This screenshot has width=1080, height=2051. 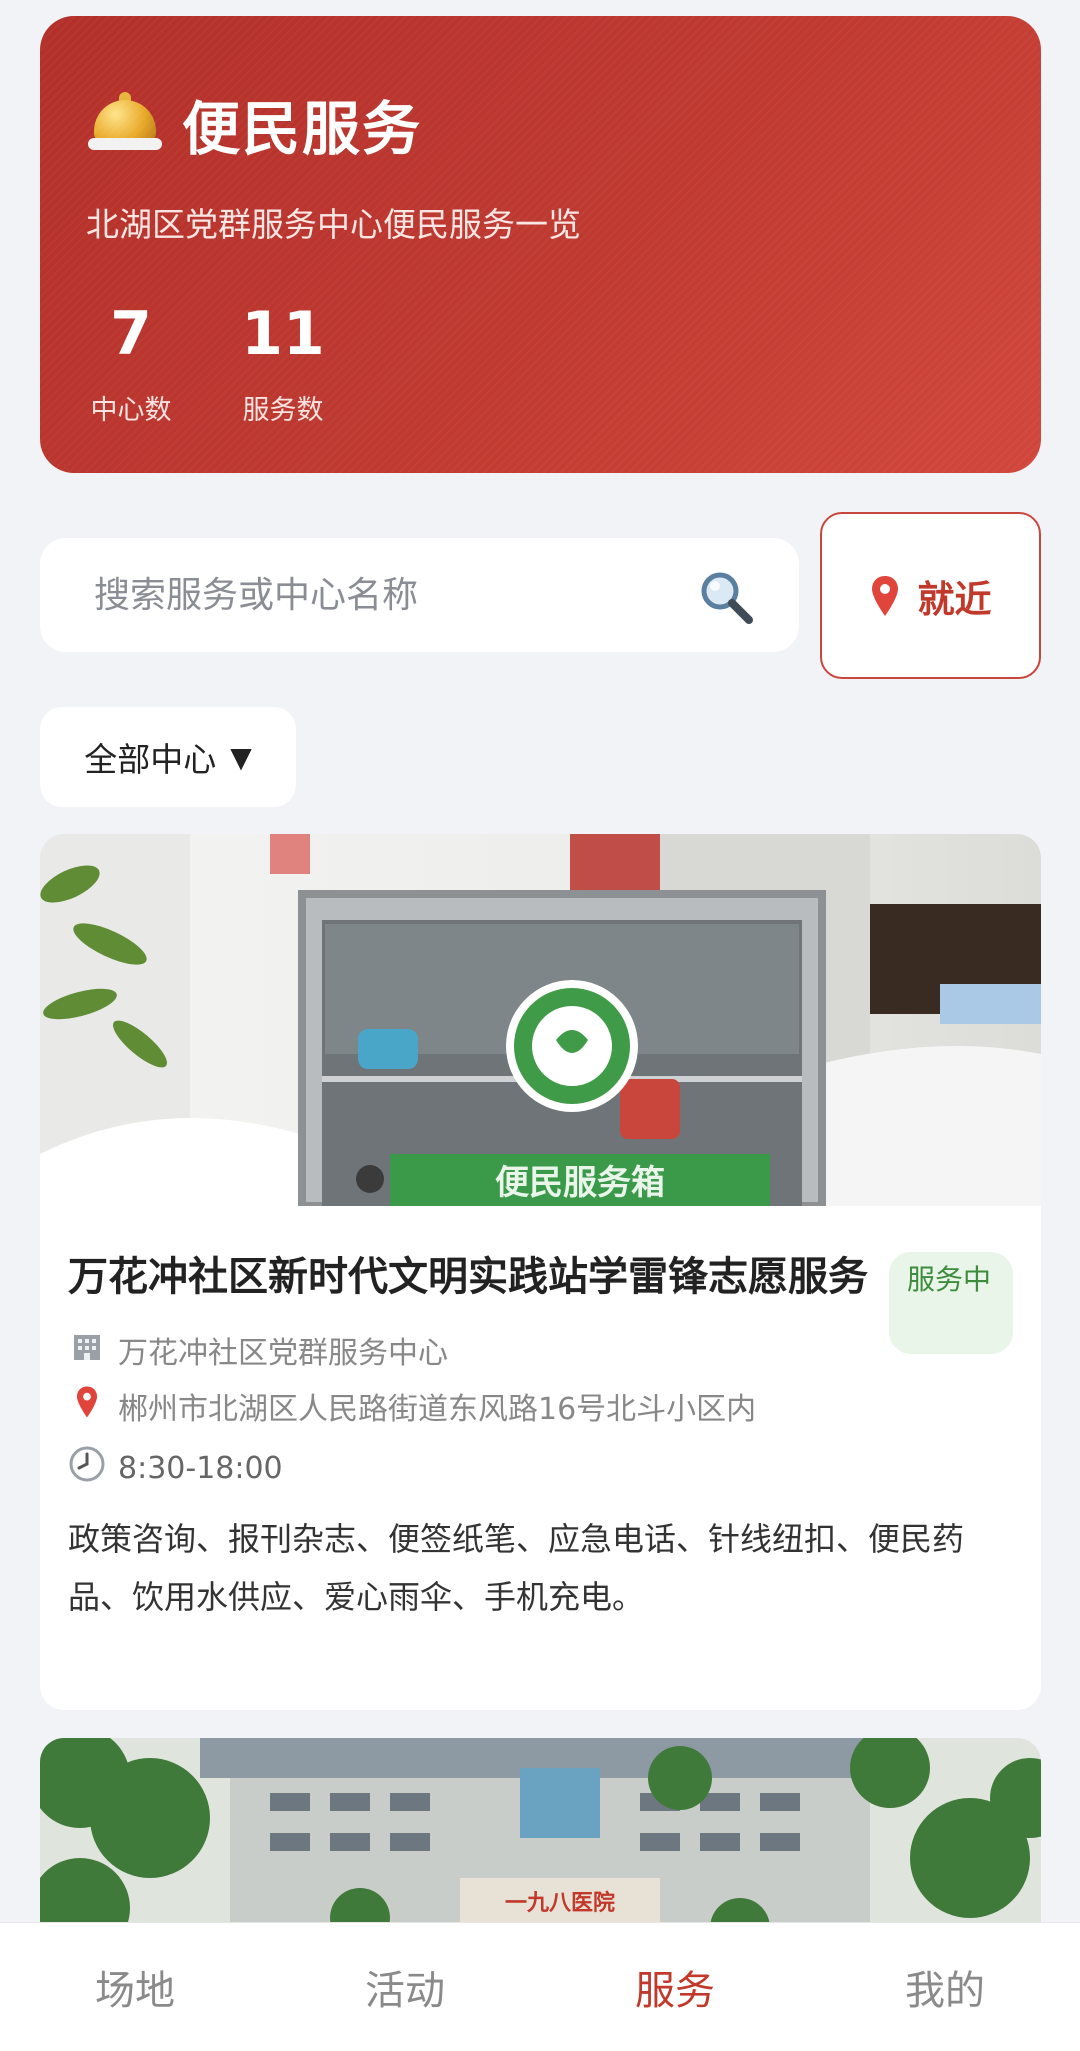 What do you see at coordinates (87, 1350) in the screenshot?
I see `building-icon` at bounding box center [87, 1350].